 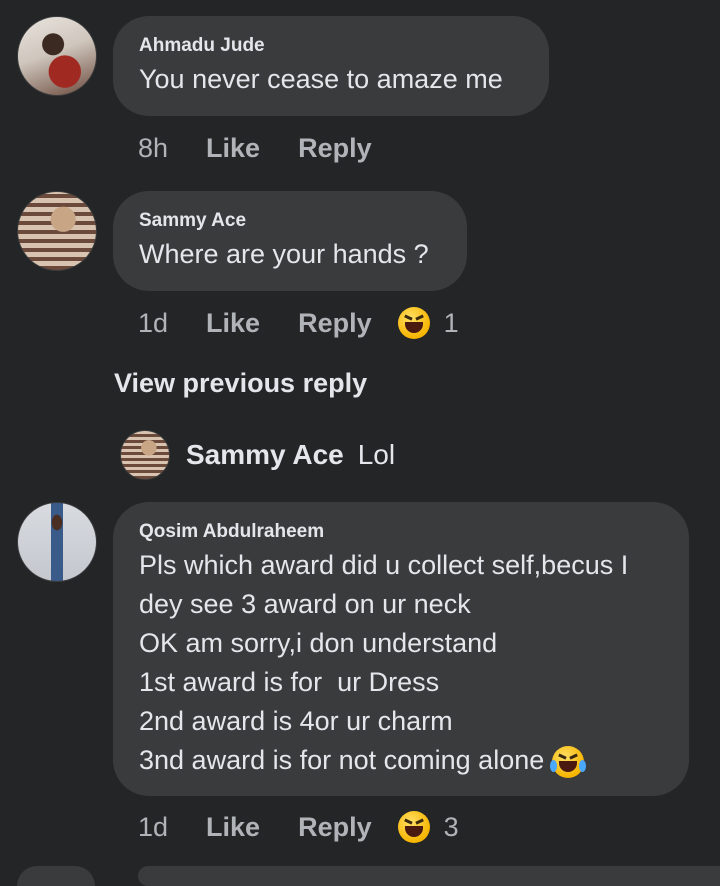 I want to click on comment-line: You never cease to amaze me, so click(x=321, y=79).